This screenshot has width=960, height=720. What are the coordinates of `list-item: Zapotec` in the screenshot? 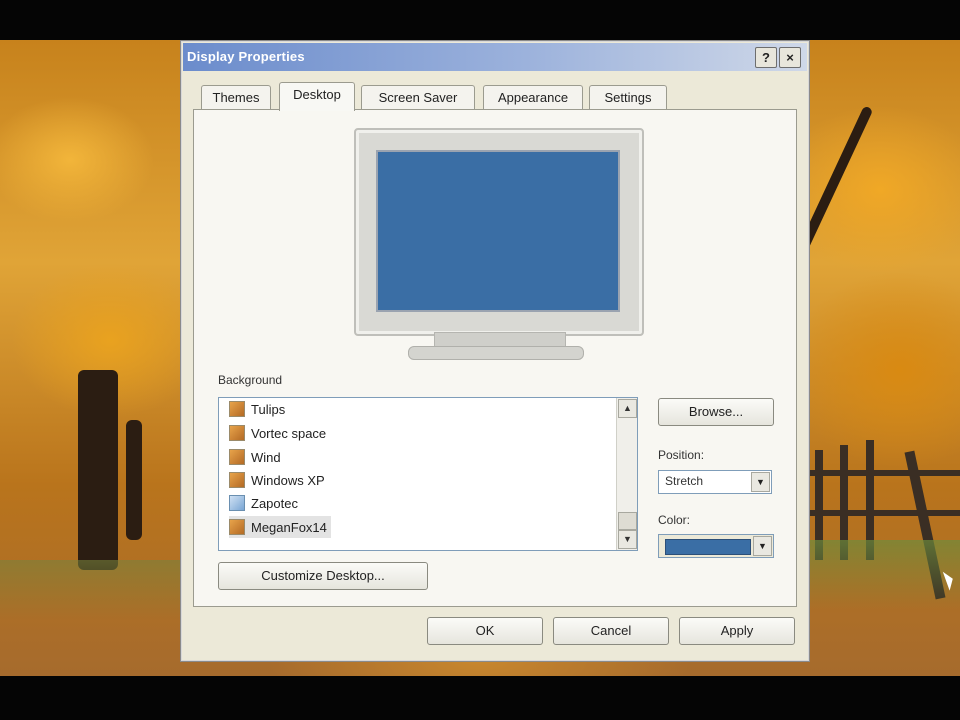 It's located at (263, 503).